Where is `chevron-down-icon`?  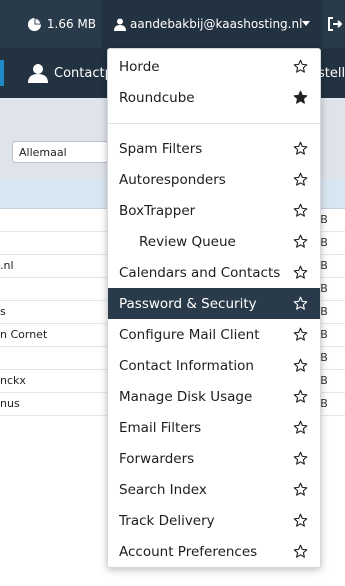 chevron-down-icon is located at coordinates (306, 23).